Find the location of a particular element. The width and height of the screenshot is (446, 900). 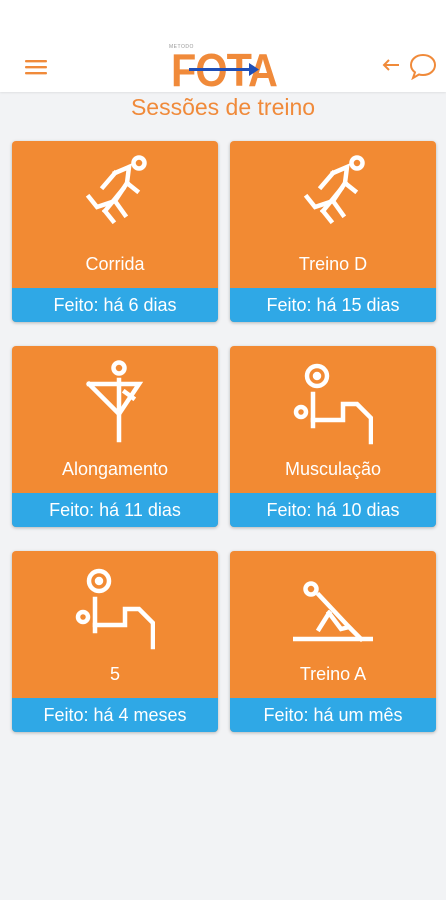

session-label: Alongamento is located at coordinates (115, 469).